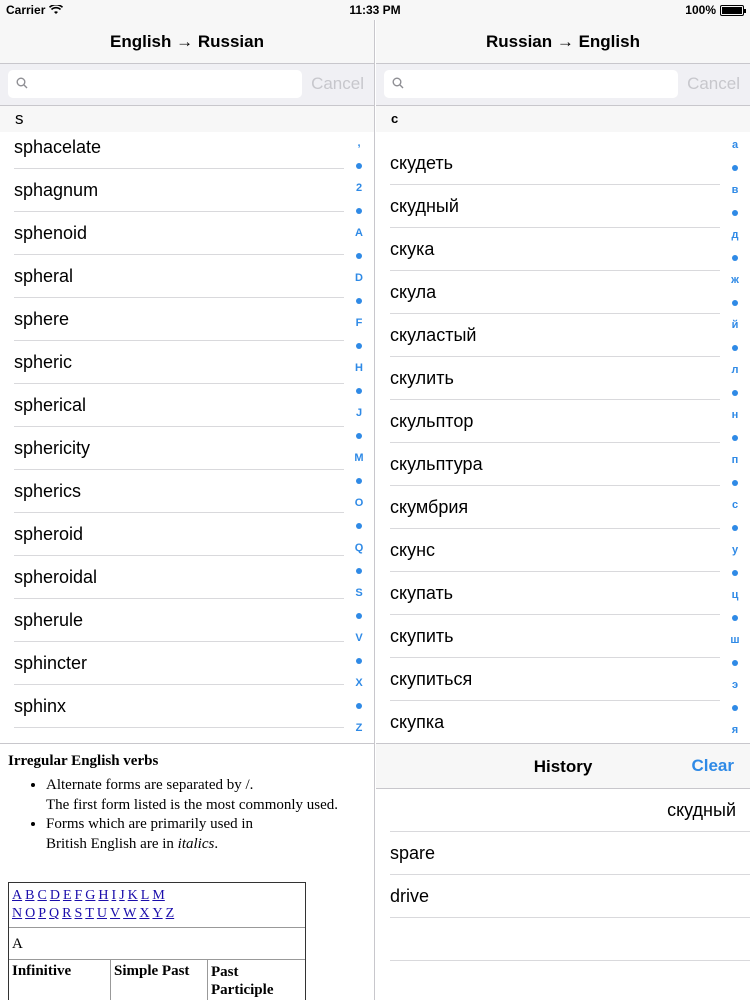 The height and width of the screenshot is (1000, 750). Describe the element at coordinates (89, 913) in the screenshot. I see `letter-link: T` at that location.